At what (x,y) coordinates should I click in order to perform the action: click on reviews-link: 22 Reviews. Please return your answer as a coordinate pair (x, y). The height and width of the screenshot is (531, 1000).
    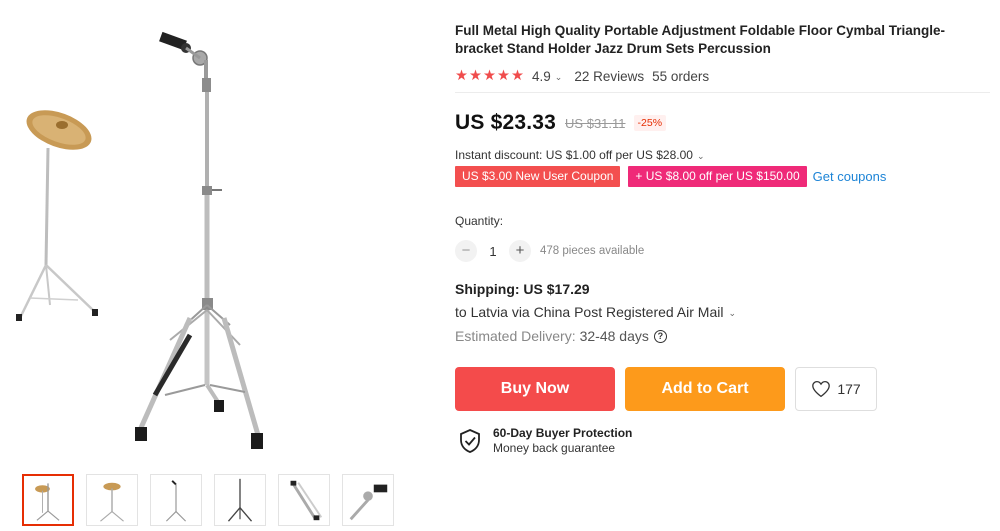
    Looking at the image, I should click on (609, 76).